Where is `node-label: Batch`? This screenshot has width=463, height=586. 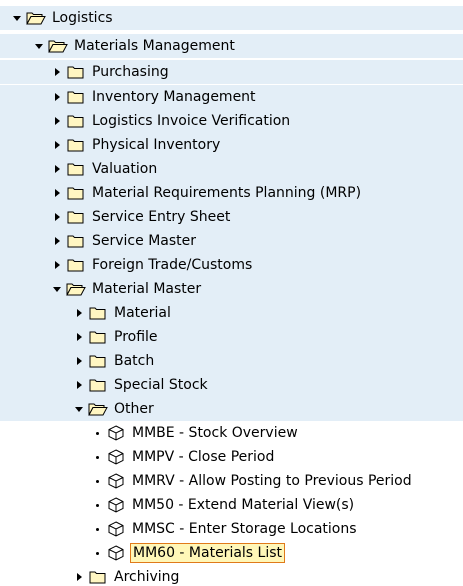 node-label: Batch is located at coordinates (134, 361).